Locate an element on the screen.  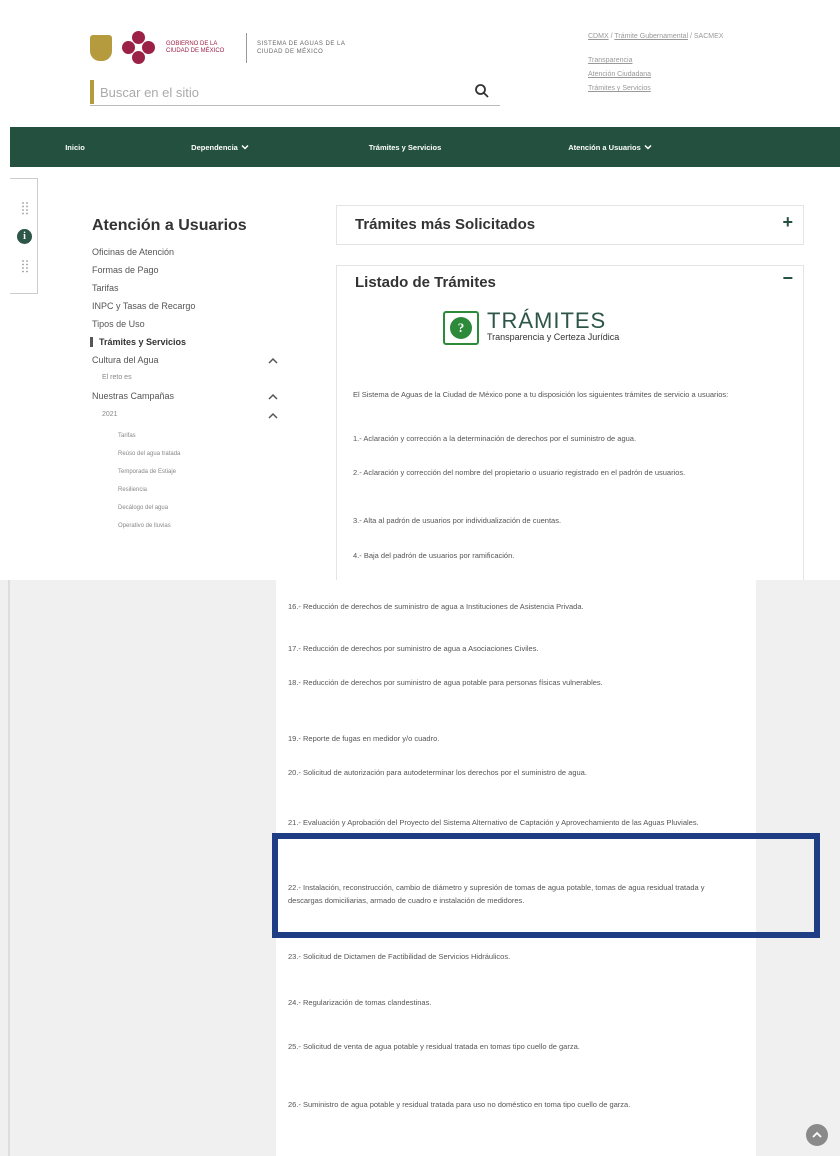
info-icon: i is located at coordinates (24, 236).